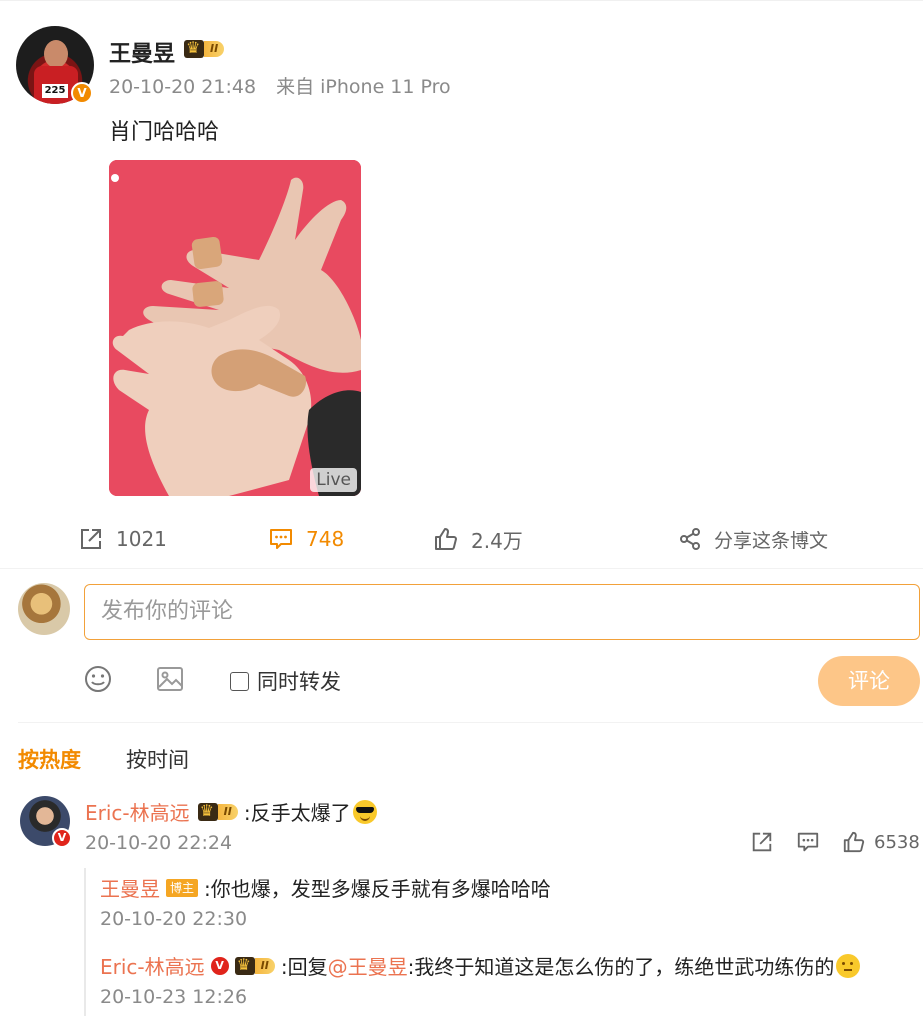 Image resolution: width=923 pixels, height=1016 pixels. What do you see at coordinates (49, 759) in the screenshot?
I see `tab-sort-hot: 按热度` at bounding box center [49, 759].